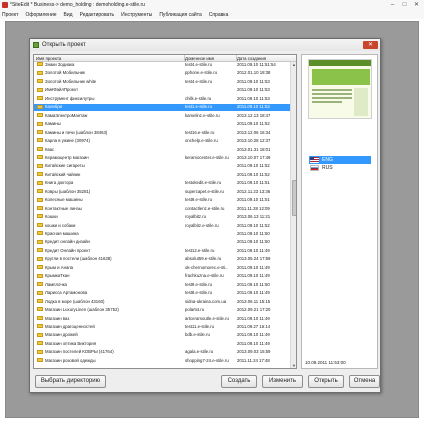 The image size is (424, 423). I want to click on project-name-text: Магазин оптика Виктория, so click(71, 343).